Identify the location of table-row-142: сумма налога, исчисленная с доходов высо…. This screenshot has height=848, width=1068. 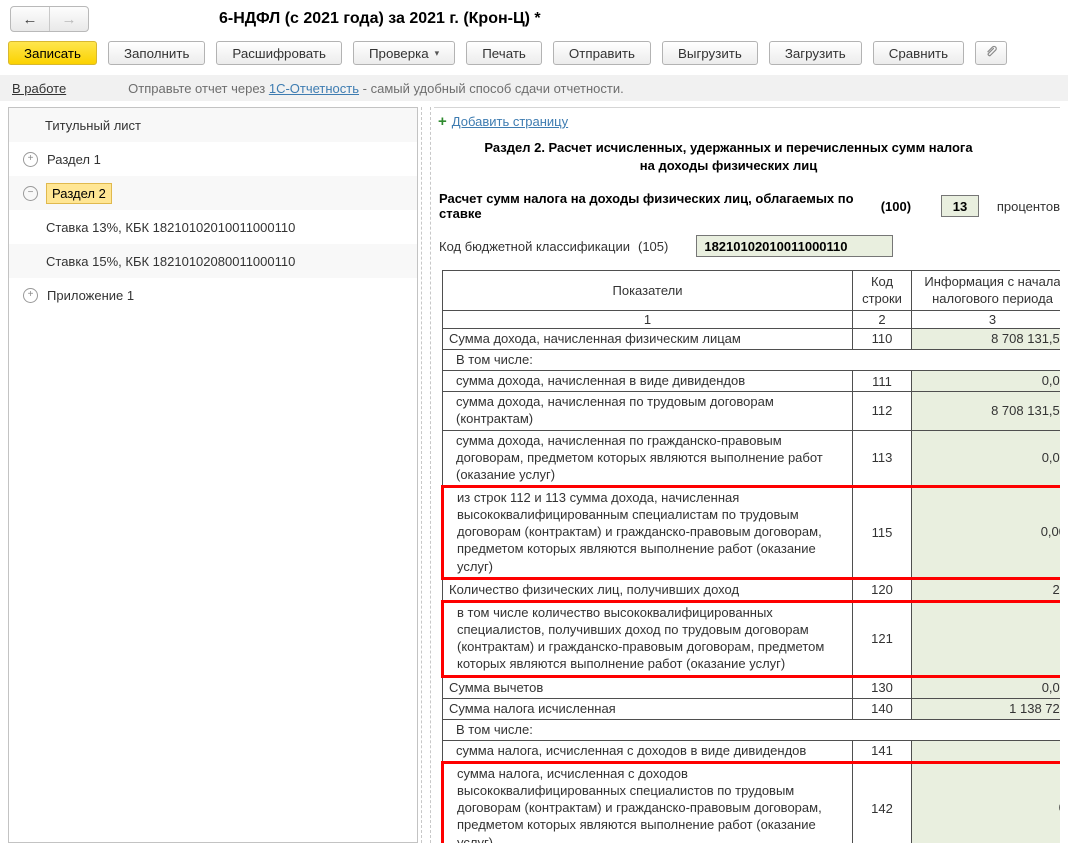
(750, 802).